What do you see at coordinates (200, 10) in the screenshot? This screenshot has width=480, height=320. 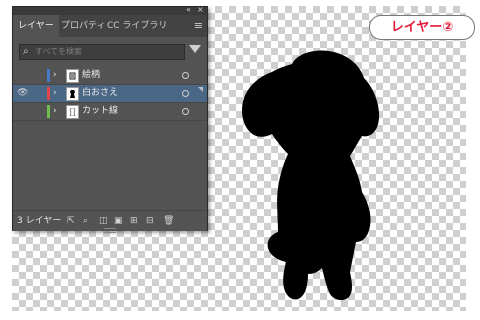 I see `close-icon: ×` at bounding box center [200, 10].